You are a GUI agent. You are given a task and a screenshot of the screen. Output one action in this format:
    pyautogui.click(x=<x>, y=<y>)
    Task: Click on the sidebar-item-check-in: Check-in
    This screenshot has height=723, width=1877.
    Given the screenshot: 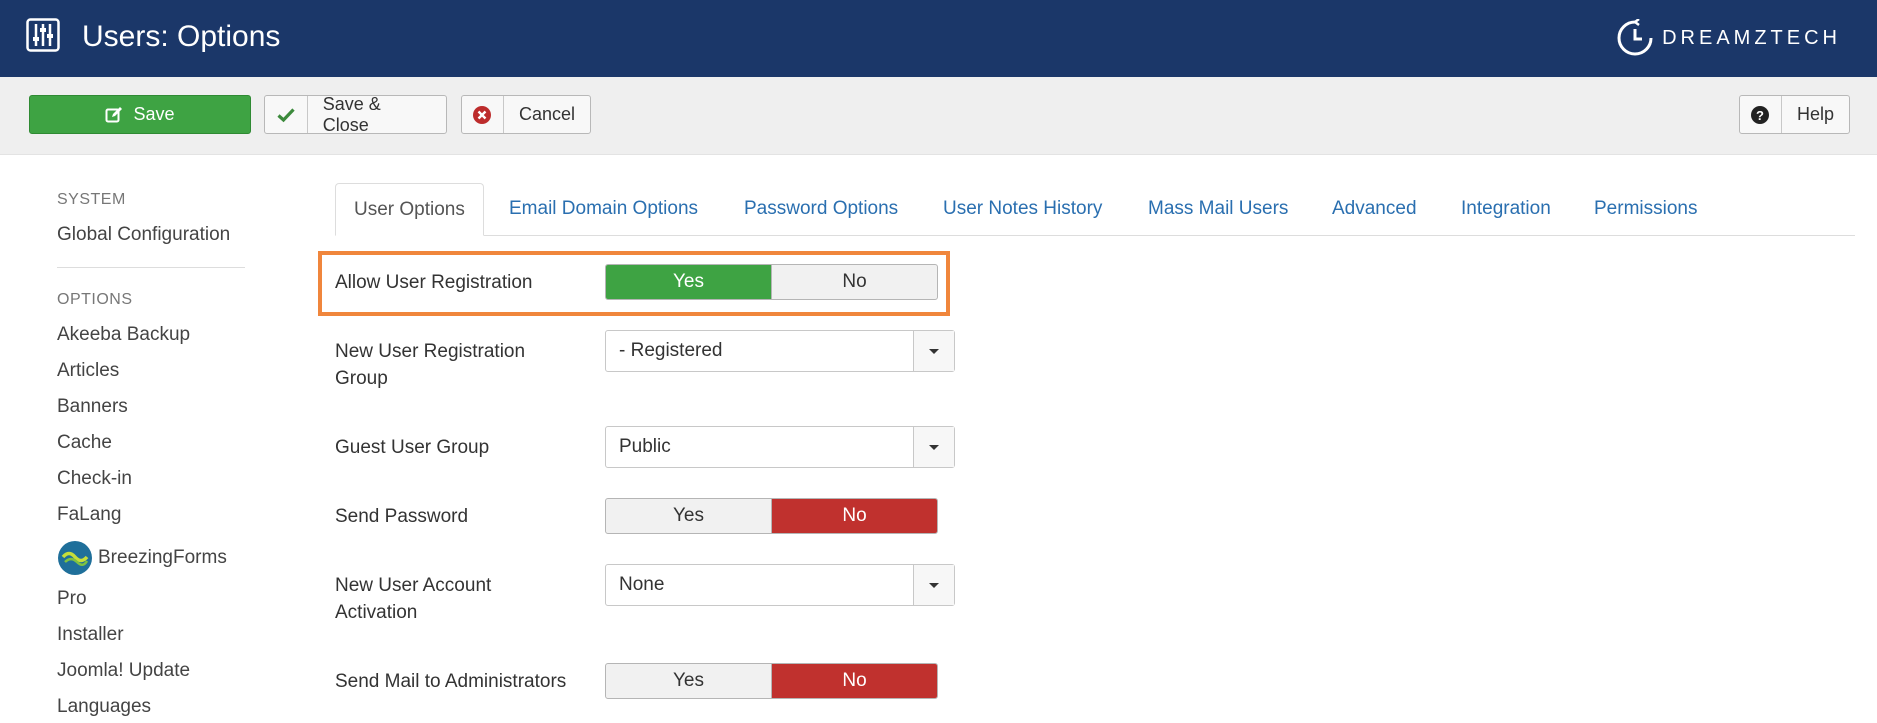 What is the action you would take?
    pyautogui.click(x=94, y=479)
    